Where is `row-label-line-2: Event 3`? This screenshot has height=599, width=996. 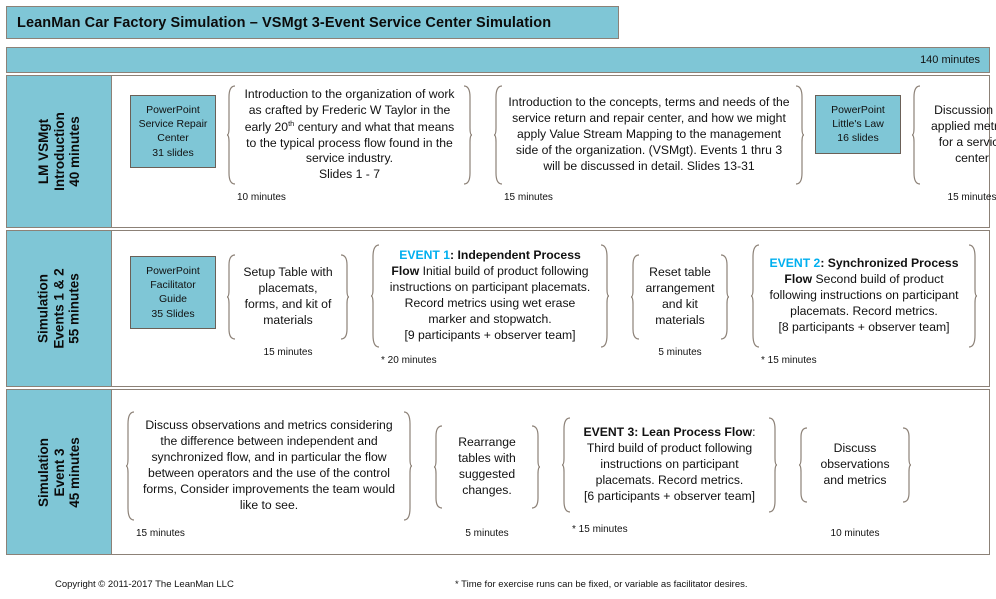
row-label-line-2: Event 3 is located at coordinates (59, 472).